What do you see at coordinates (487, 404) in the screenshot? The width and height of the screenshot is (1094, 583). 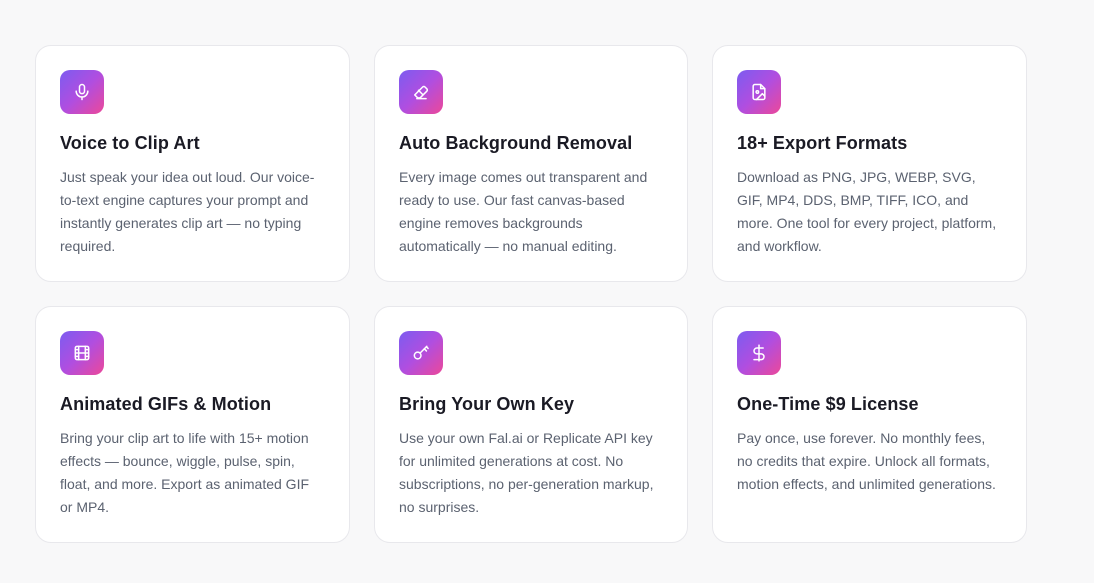 I see `feature-title: Bring Your Own Key` at bounding box center [487, 404].